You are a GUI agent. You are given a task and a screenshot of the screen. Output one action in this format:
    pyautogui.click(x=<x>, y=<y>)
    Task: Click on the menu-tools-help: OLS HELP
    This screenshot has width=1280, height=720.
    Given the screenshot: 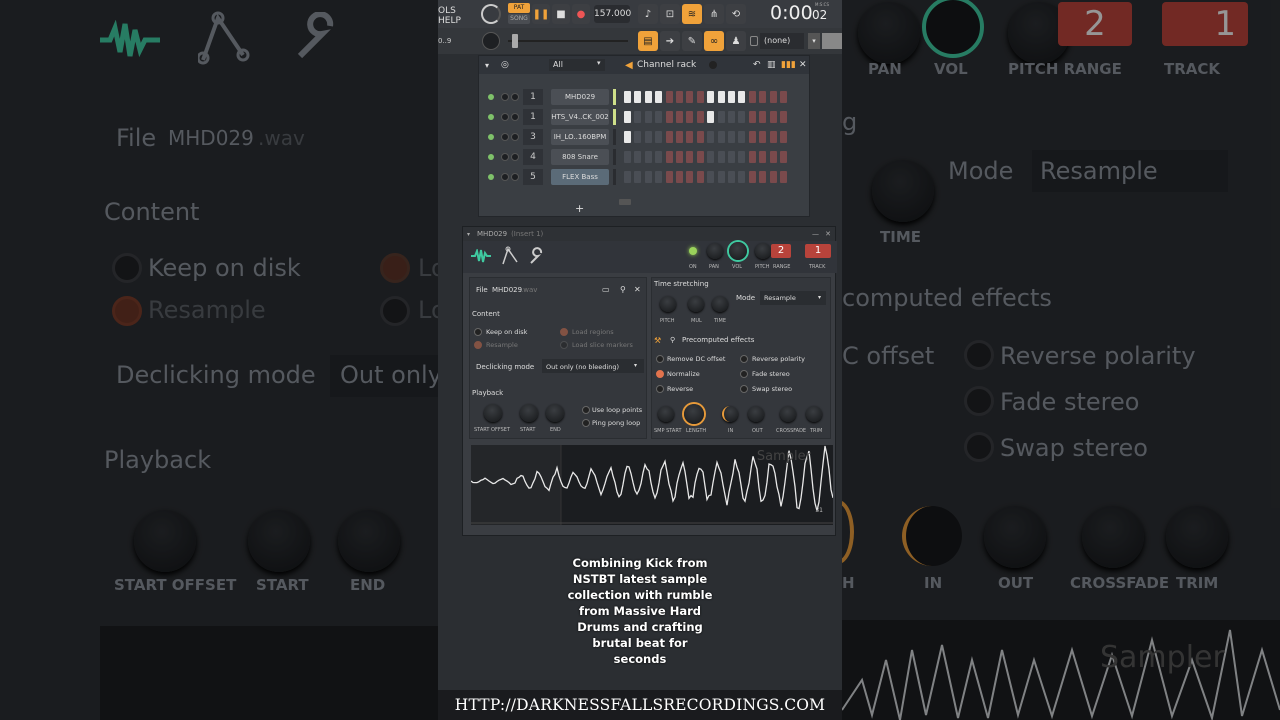 What is the action you would take?
    pyautogui.click(x=456, y=16)
    